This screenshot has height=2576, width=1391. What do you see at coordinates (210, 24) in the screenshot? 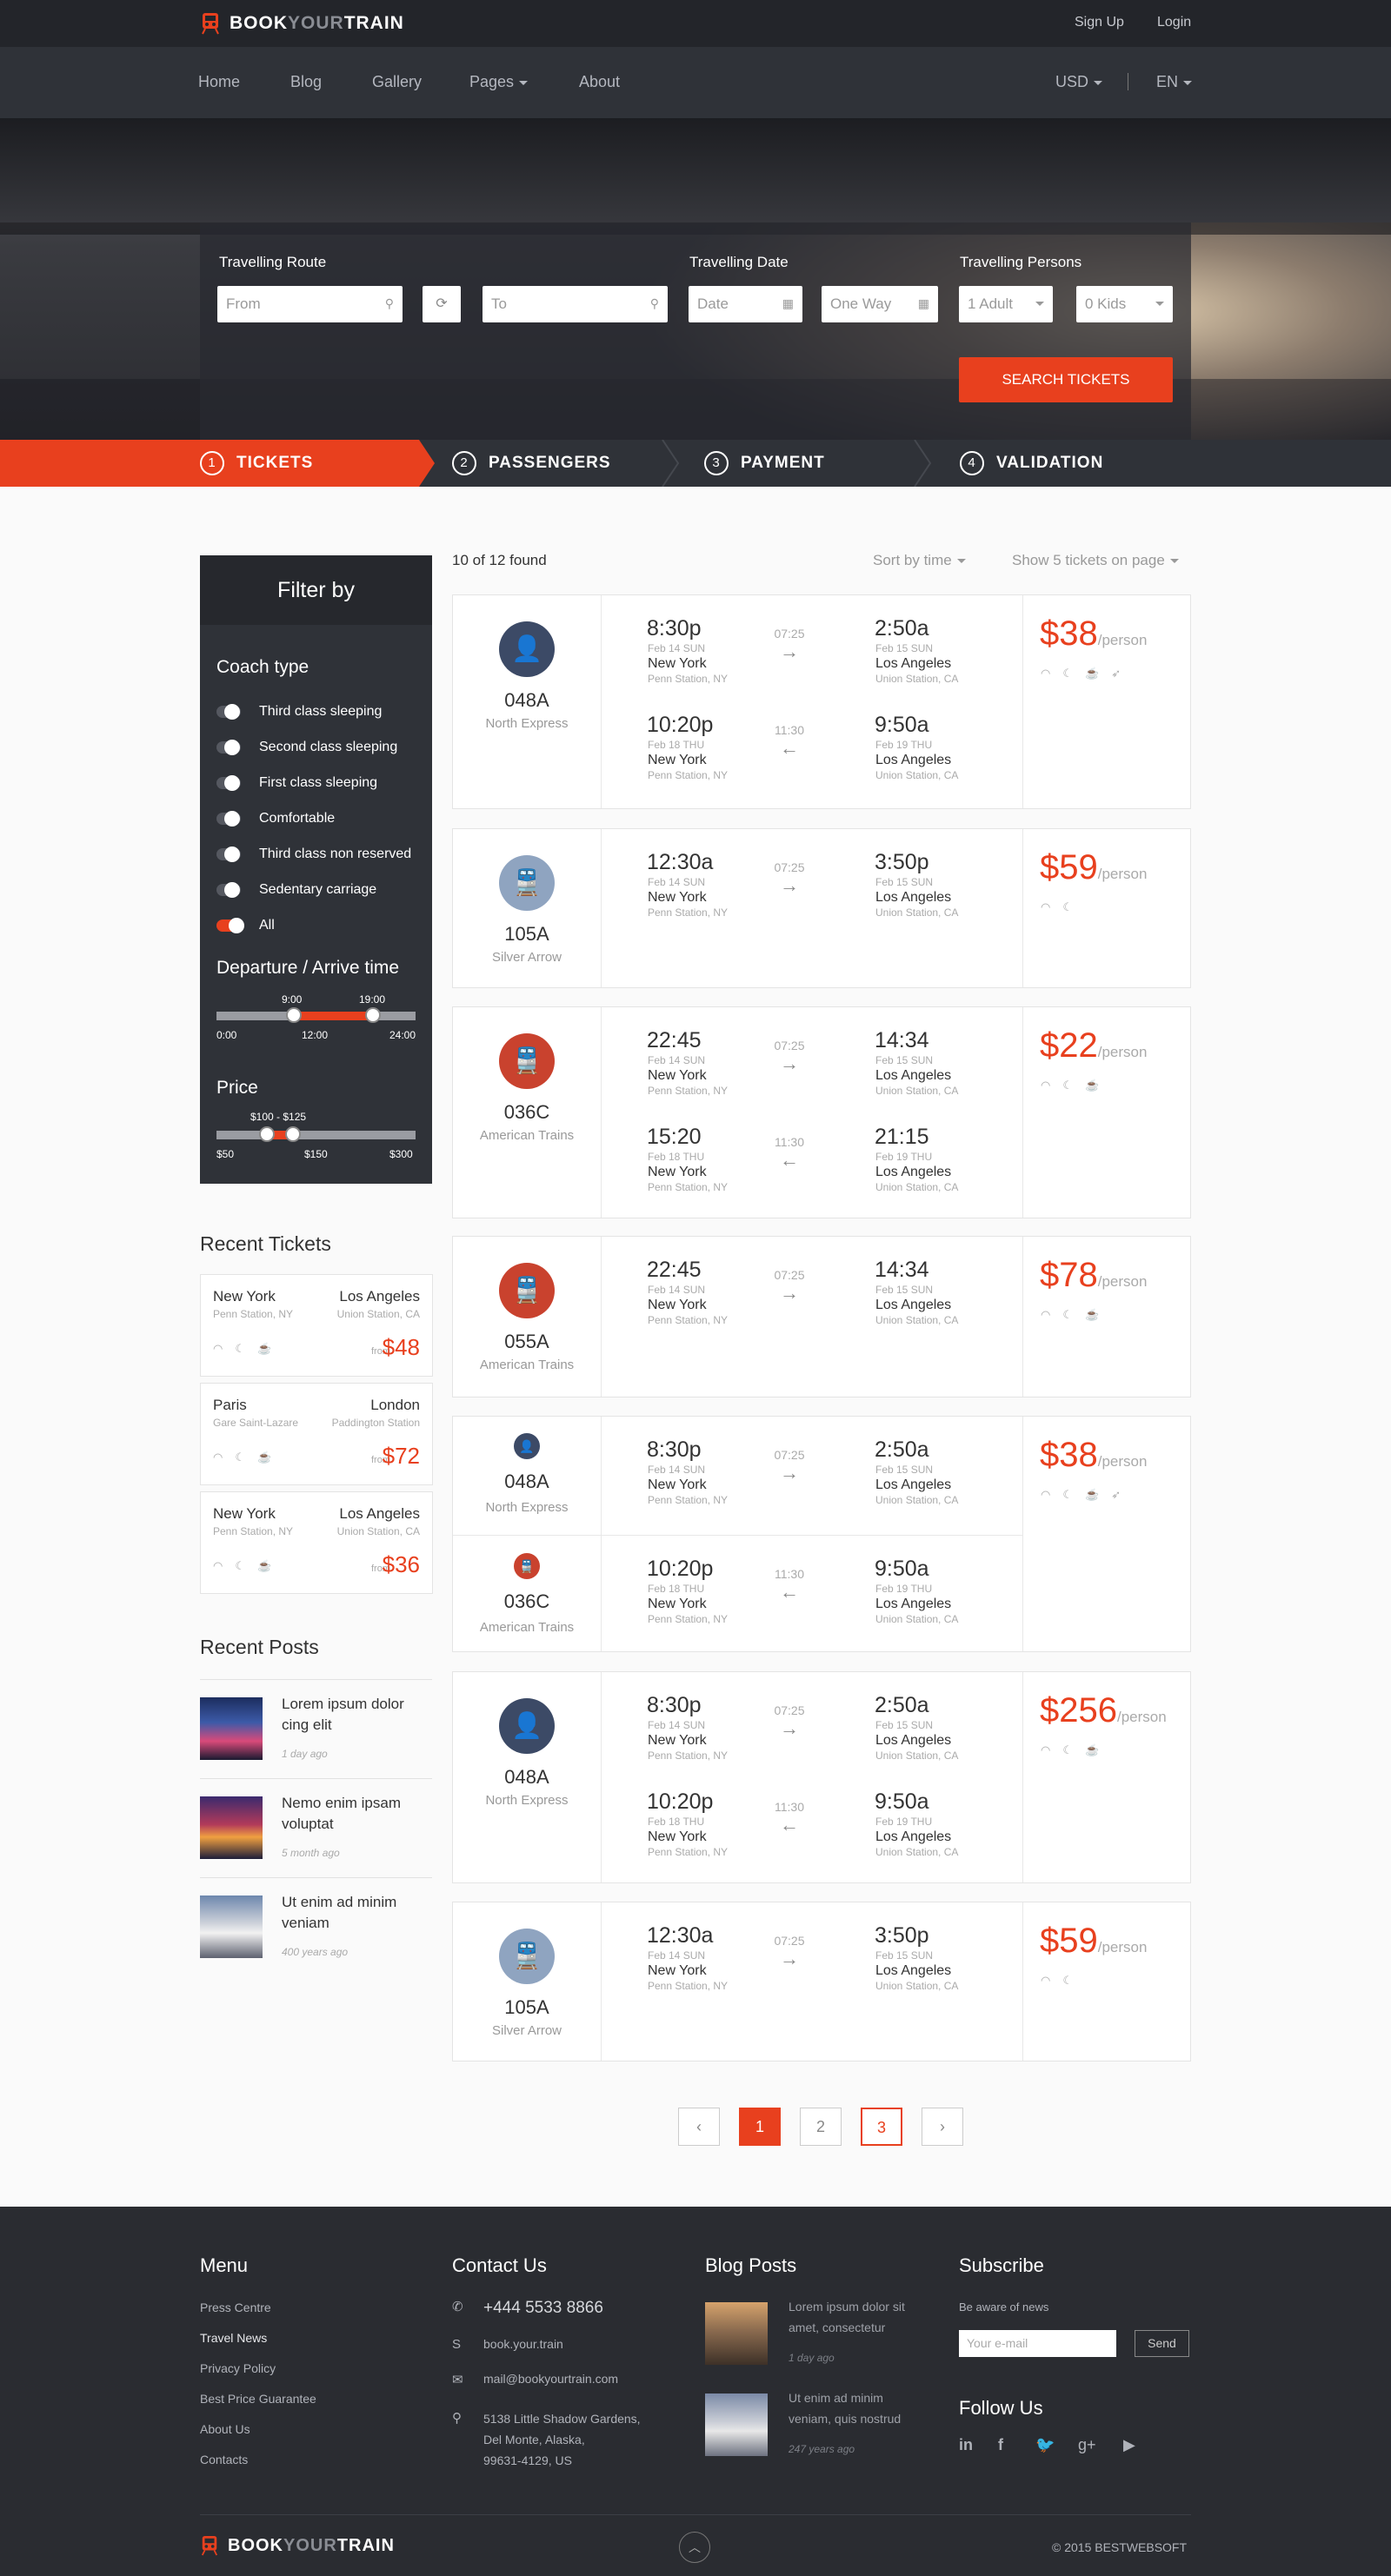
I see `train-logo-icon` at bounding box center [210, 24].